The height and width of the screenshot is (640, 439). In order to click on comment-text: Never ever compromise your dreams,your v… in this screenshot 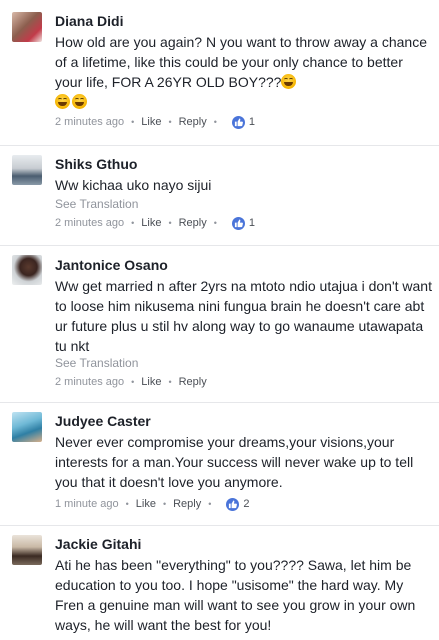, I will do `click(236, 462)`.